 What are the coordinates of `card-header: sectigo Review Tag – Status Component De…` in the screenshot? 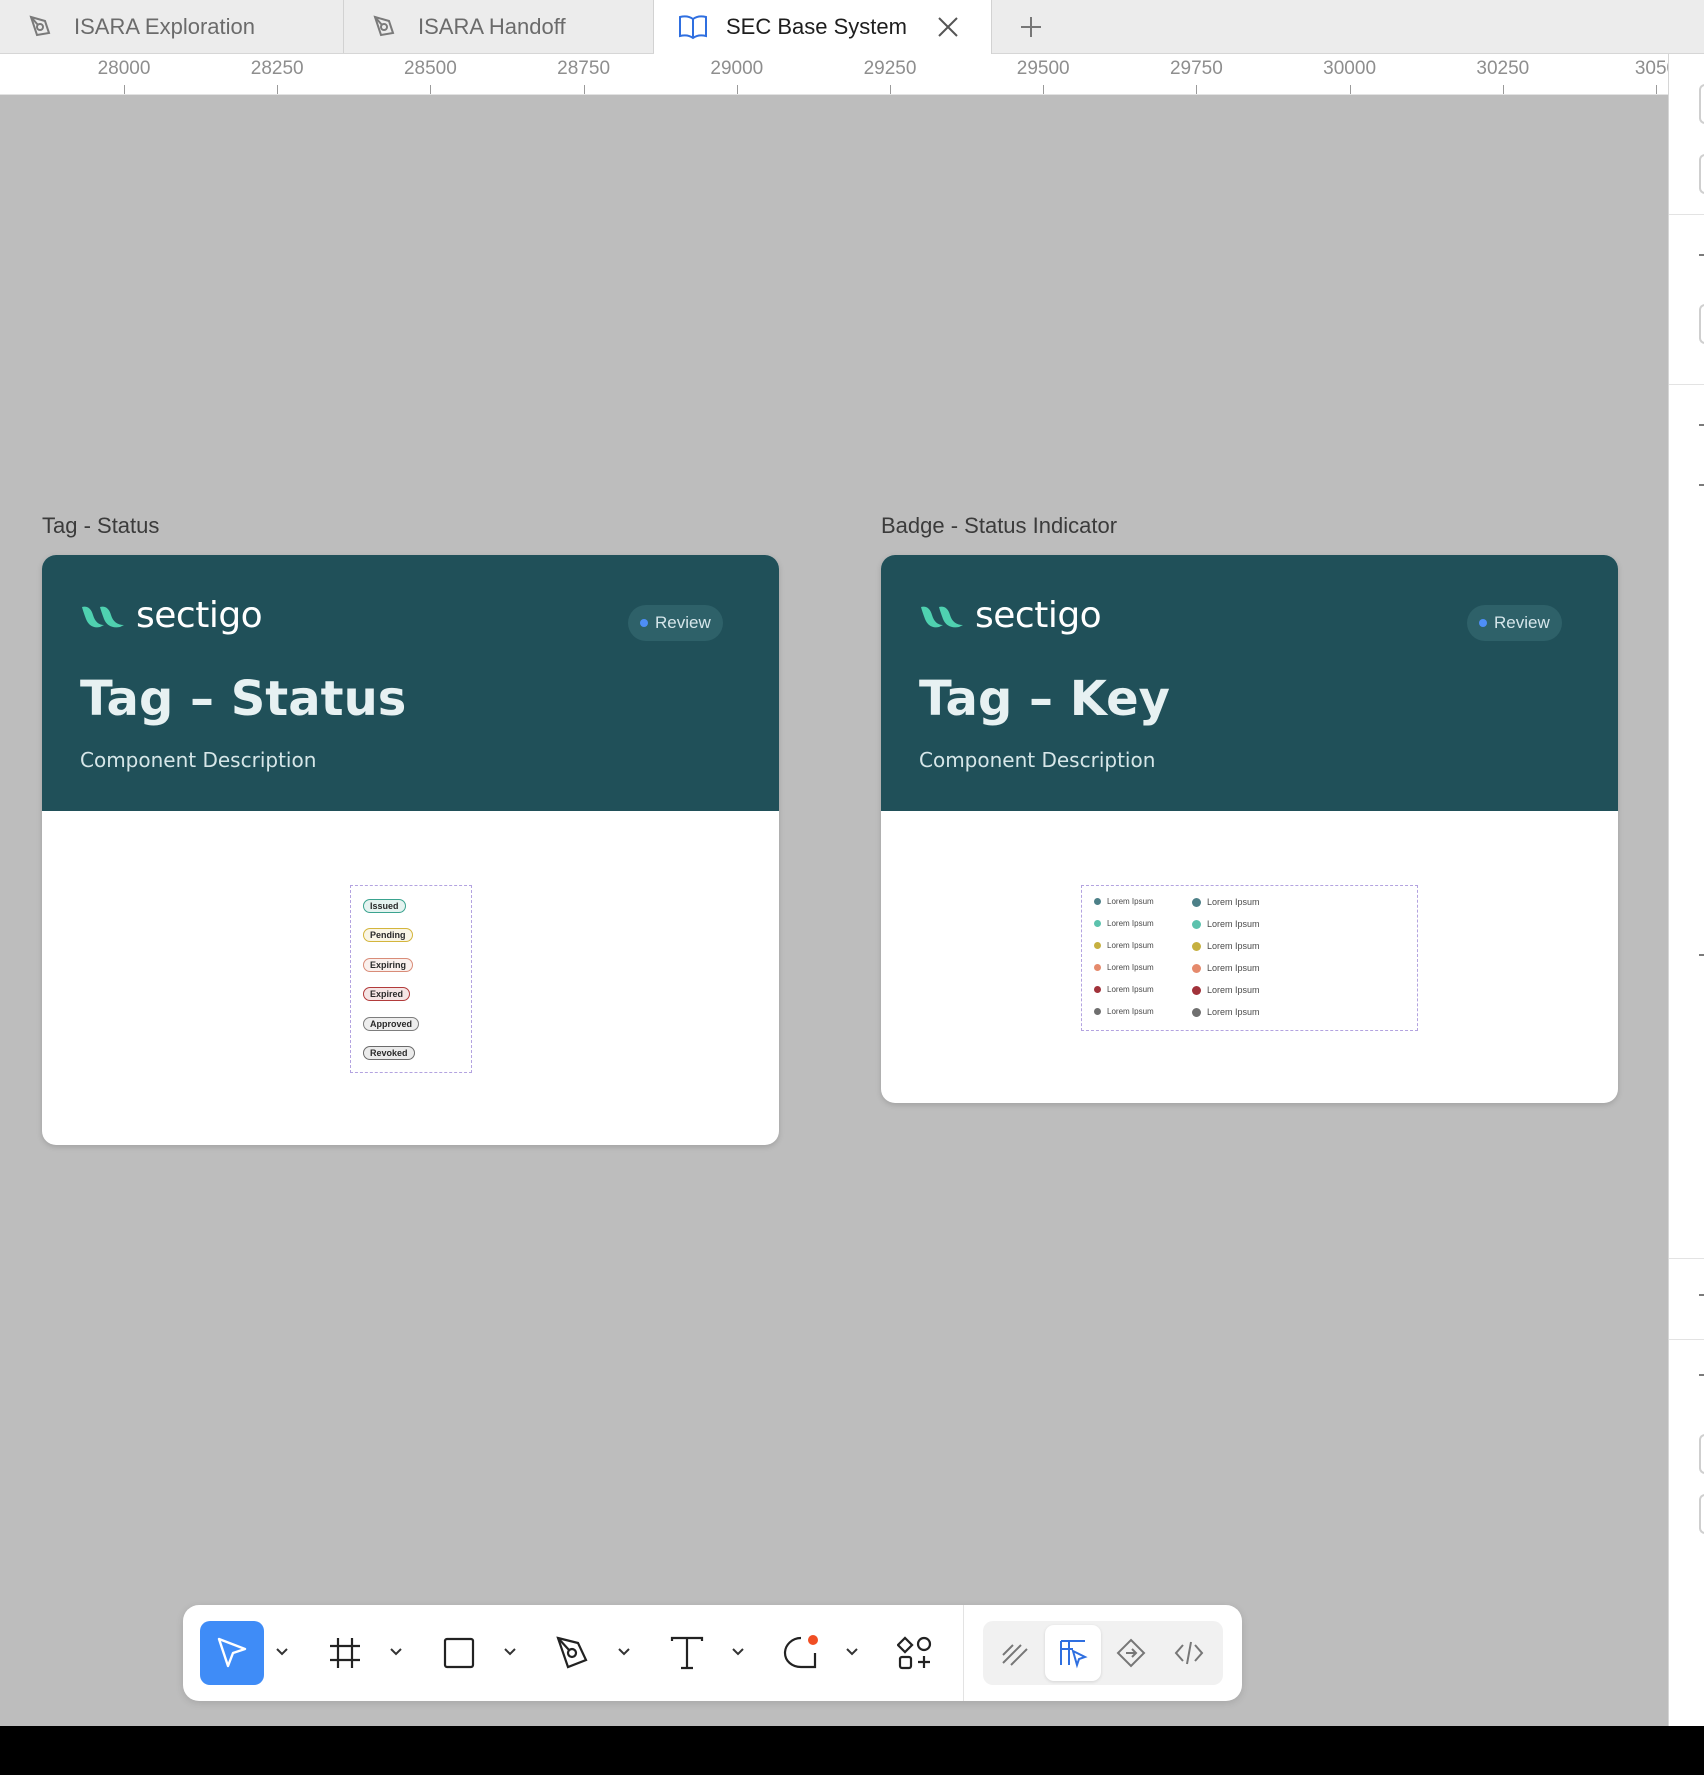 It's located at (410, 683).